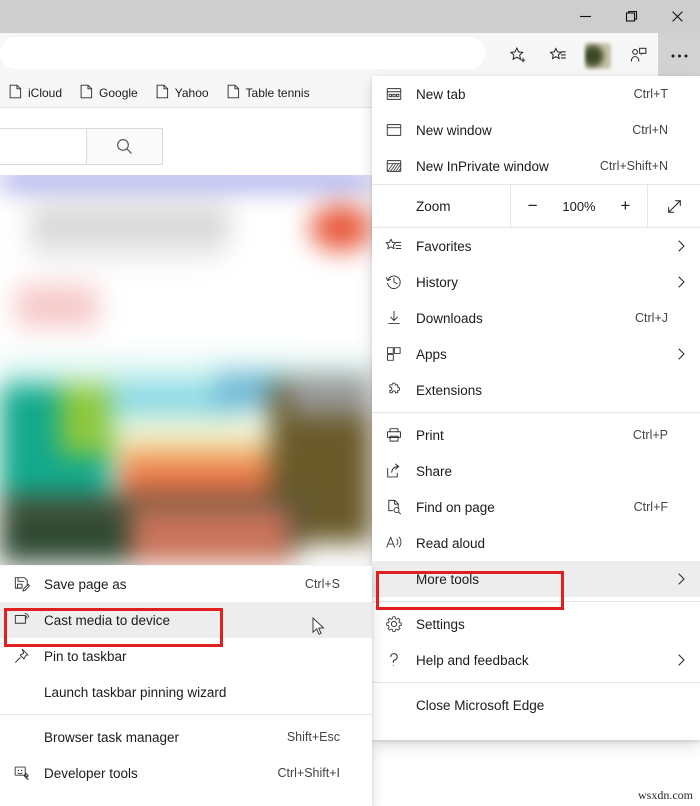 This screenshot has height=806, width=700. I want to click on menu-item-history: History, so click(536, 282).